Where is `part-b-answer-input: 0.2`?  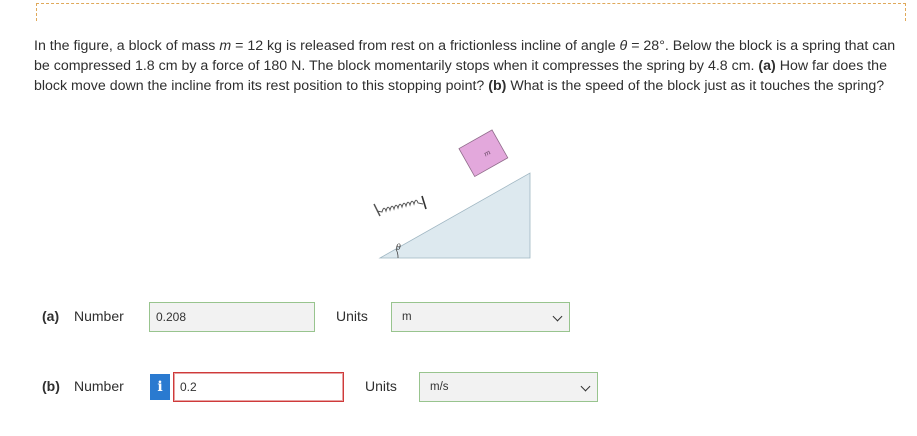
part-b-answer-input: 0.2 is located at coordinates (258, 387).